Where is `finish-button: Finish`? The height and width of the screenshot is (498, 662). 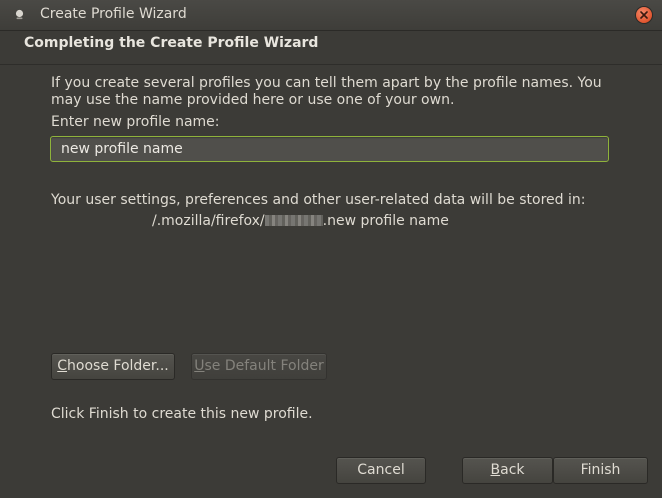
finish-button: Finish is located at coordinates (600, 470).